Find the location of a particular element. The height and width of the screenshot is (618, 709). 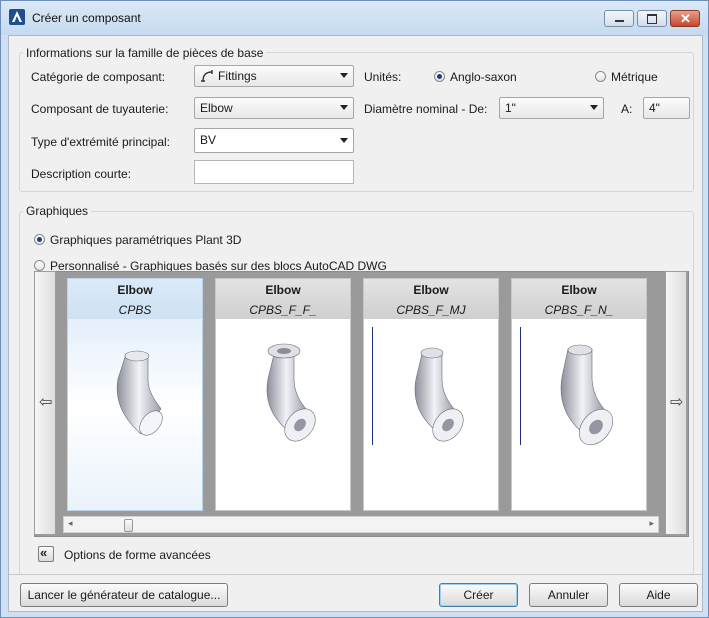

category-combobox: Fittings is located at coordinates (274, 76).